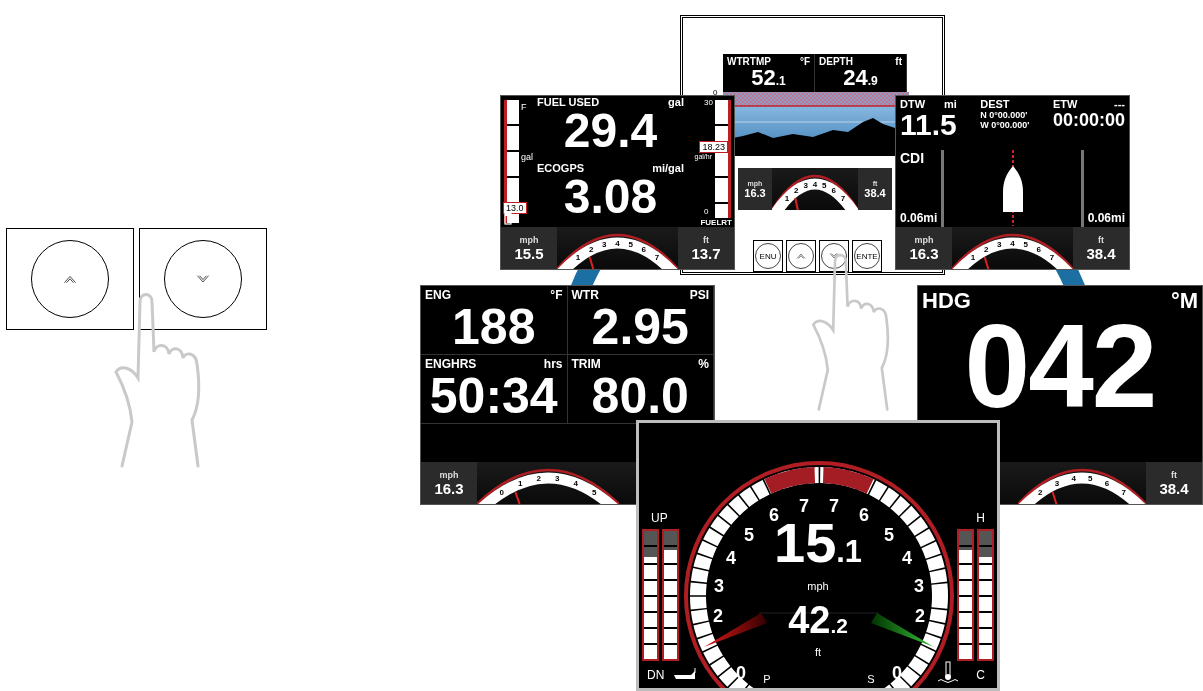 Image resolution: width=1203 pixels, height=691 pixels. I want to click on axis-label: 0, so click(715, 92).